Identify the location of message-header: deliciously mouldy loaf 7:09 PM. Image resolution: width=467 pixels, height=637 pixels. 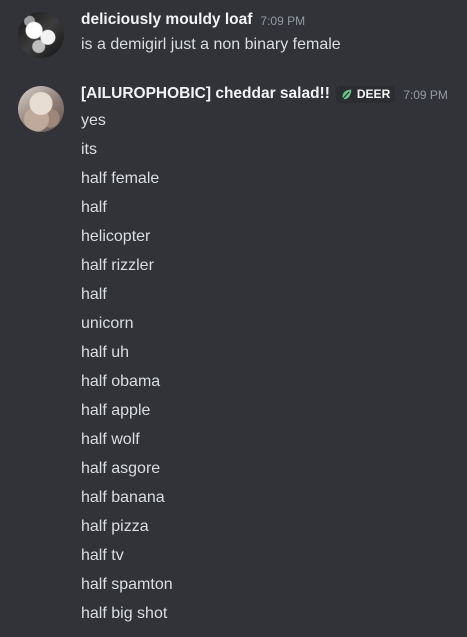
(270, 20).